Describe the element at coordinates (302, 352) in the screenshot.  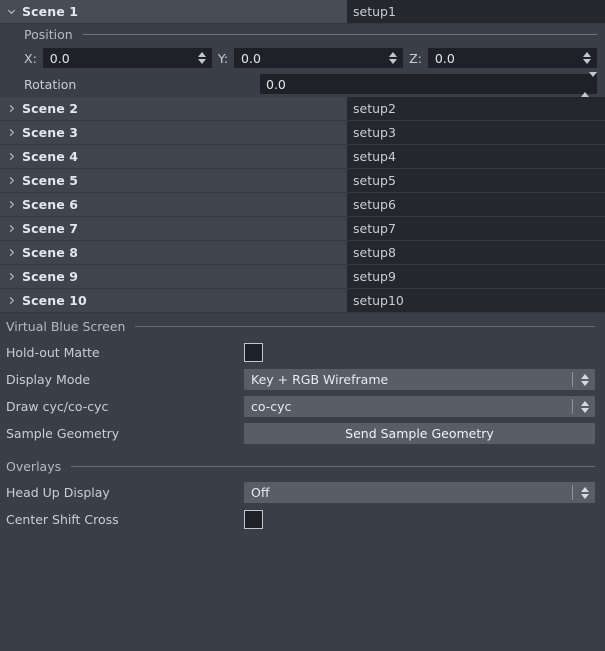
I see `hold-out-matte-row: Hold-out Matte` at that location.